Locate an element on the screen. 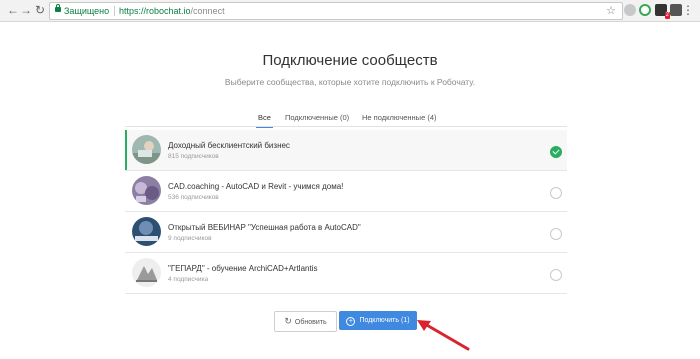 This screenshot has height=359, width=700. bookmark-star-icon: ☆ is located at coordinates (611, 11).